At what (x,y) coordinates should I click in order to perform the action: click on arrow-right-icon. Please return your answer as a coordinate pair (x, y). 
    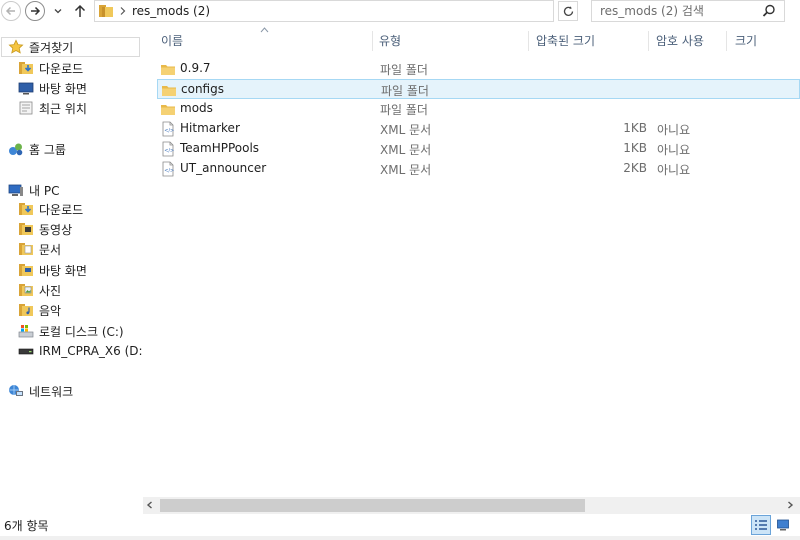
    Looking at the image, I should click on (36, 11).